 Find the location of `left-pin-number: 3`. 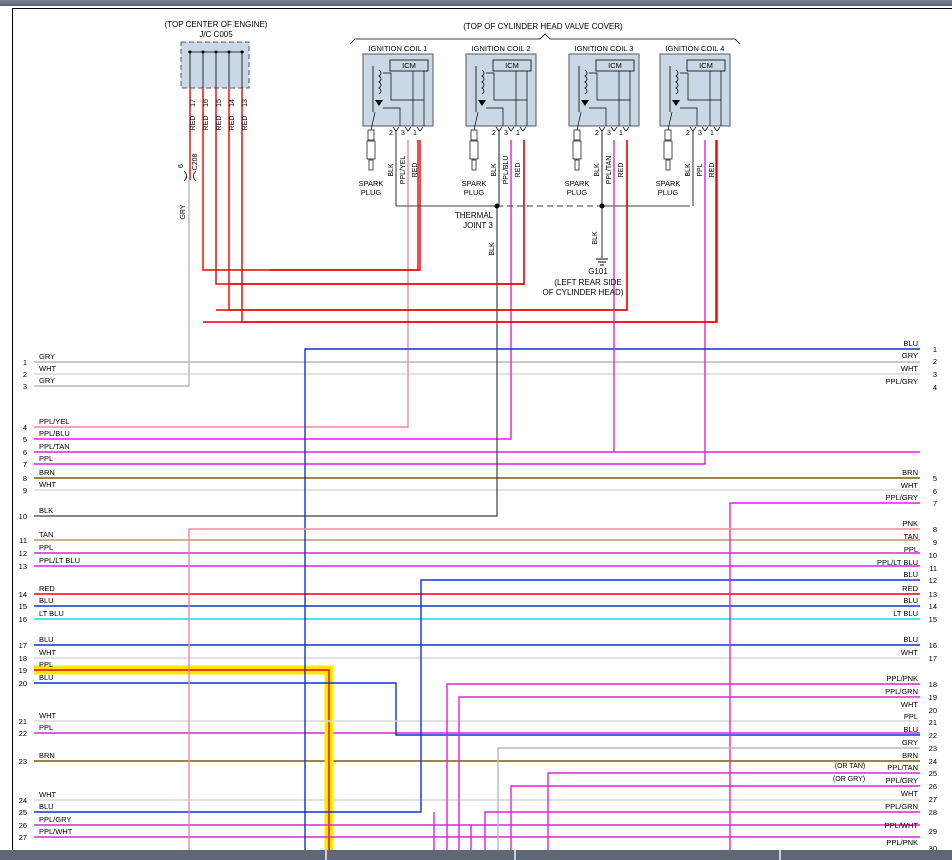

left-pin-number: 3 is located at coordinates (25, 386).